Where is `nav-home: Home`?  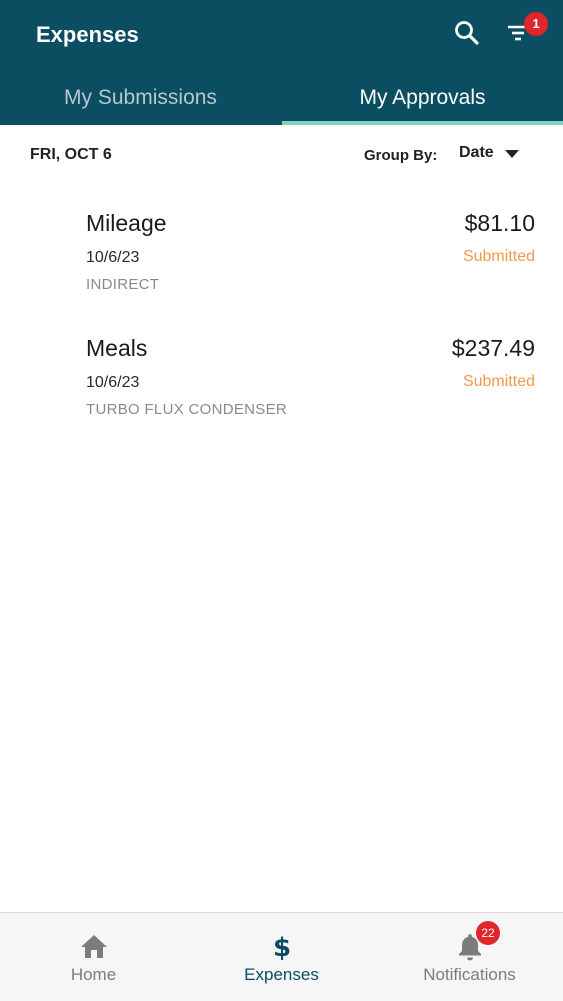
nav-home: Home is located at coordinates (93, 957).